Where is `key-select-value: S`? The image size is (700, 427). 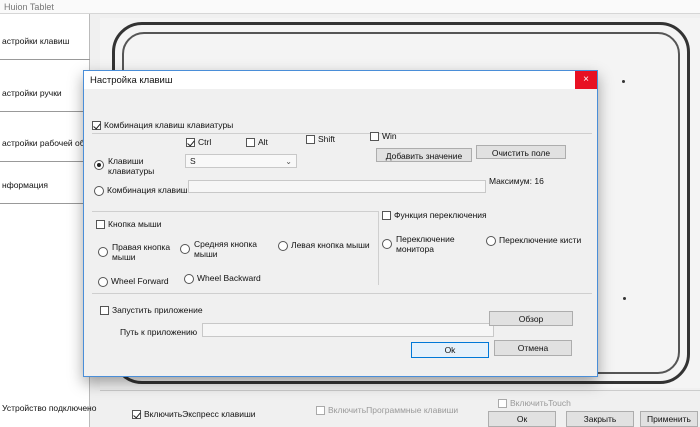 key-select-value: S is located at coordinates (193, 161).